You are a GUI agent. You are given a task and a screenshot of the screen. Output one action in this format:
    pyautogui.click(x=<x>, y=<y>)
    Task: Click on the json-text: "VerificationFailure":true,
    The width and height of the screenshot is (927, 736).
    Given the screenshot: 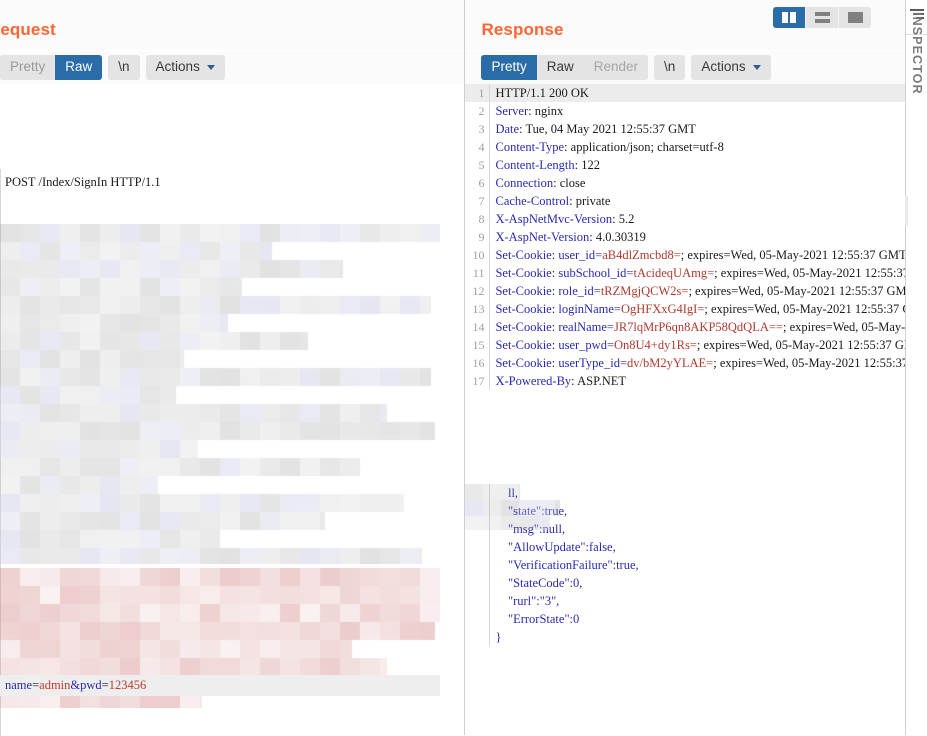 What is the action you would take?
    pyautogui.click(x=567, y=565)
    